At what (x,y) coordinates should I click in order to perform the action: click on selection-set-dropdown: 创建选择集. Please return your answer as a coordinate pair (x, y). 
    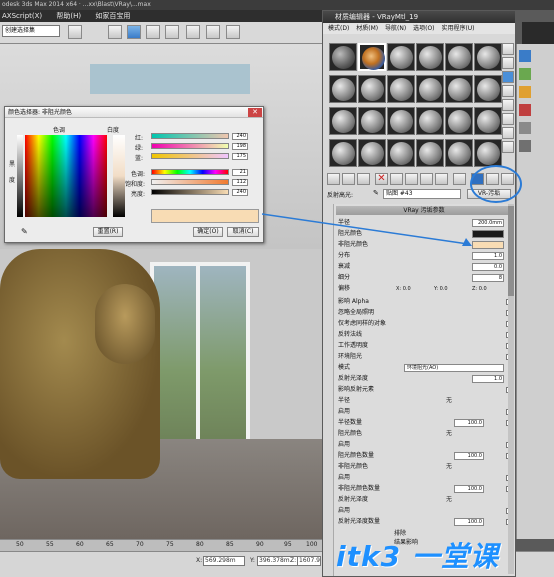
    Looking at the image, I should click on (31, 31).